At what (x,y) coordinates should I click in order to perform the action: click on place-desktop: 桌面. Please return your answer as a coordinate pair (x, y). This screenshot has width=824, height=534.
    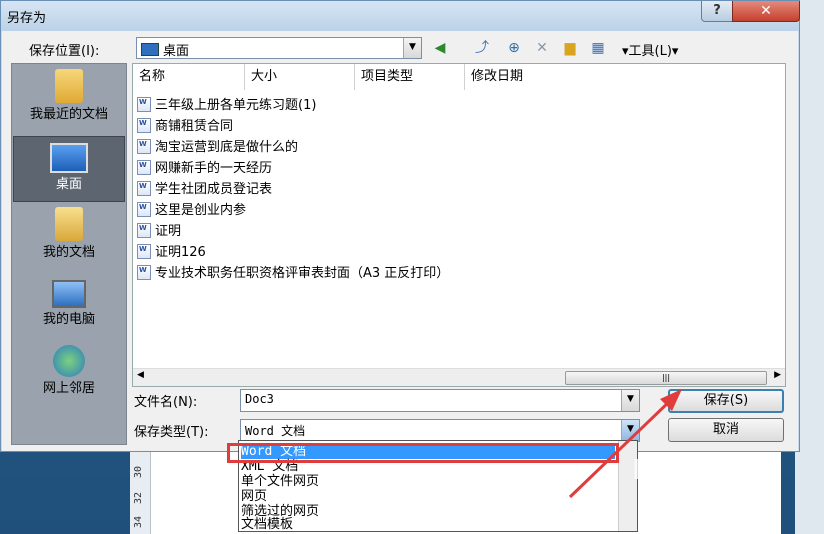
    Looking at the image, I should click on (69, 169).